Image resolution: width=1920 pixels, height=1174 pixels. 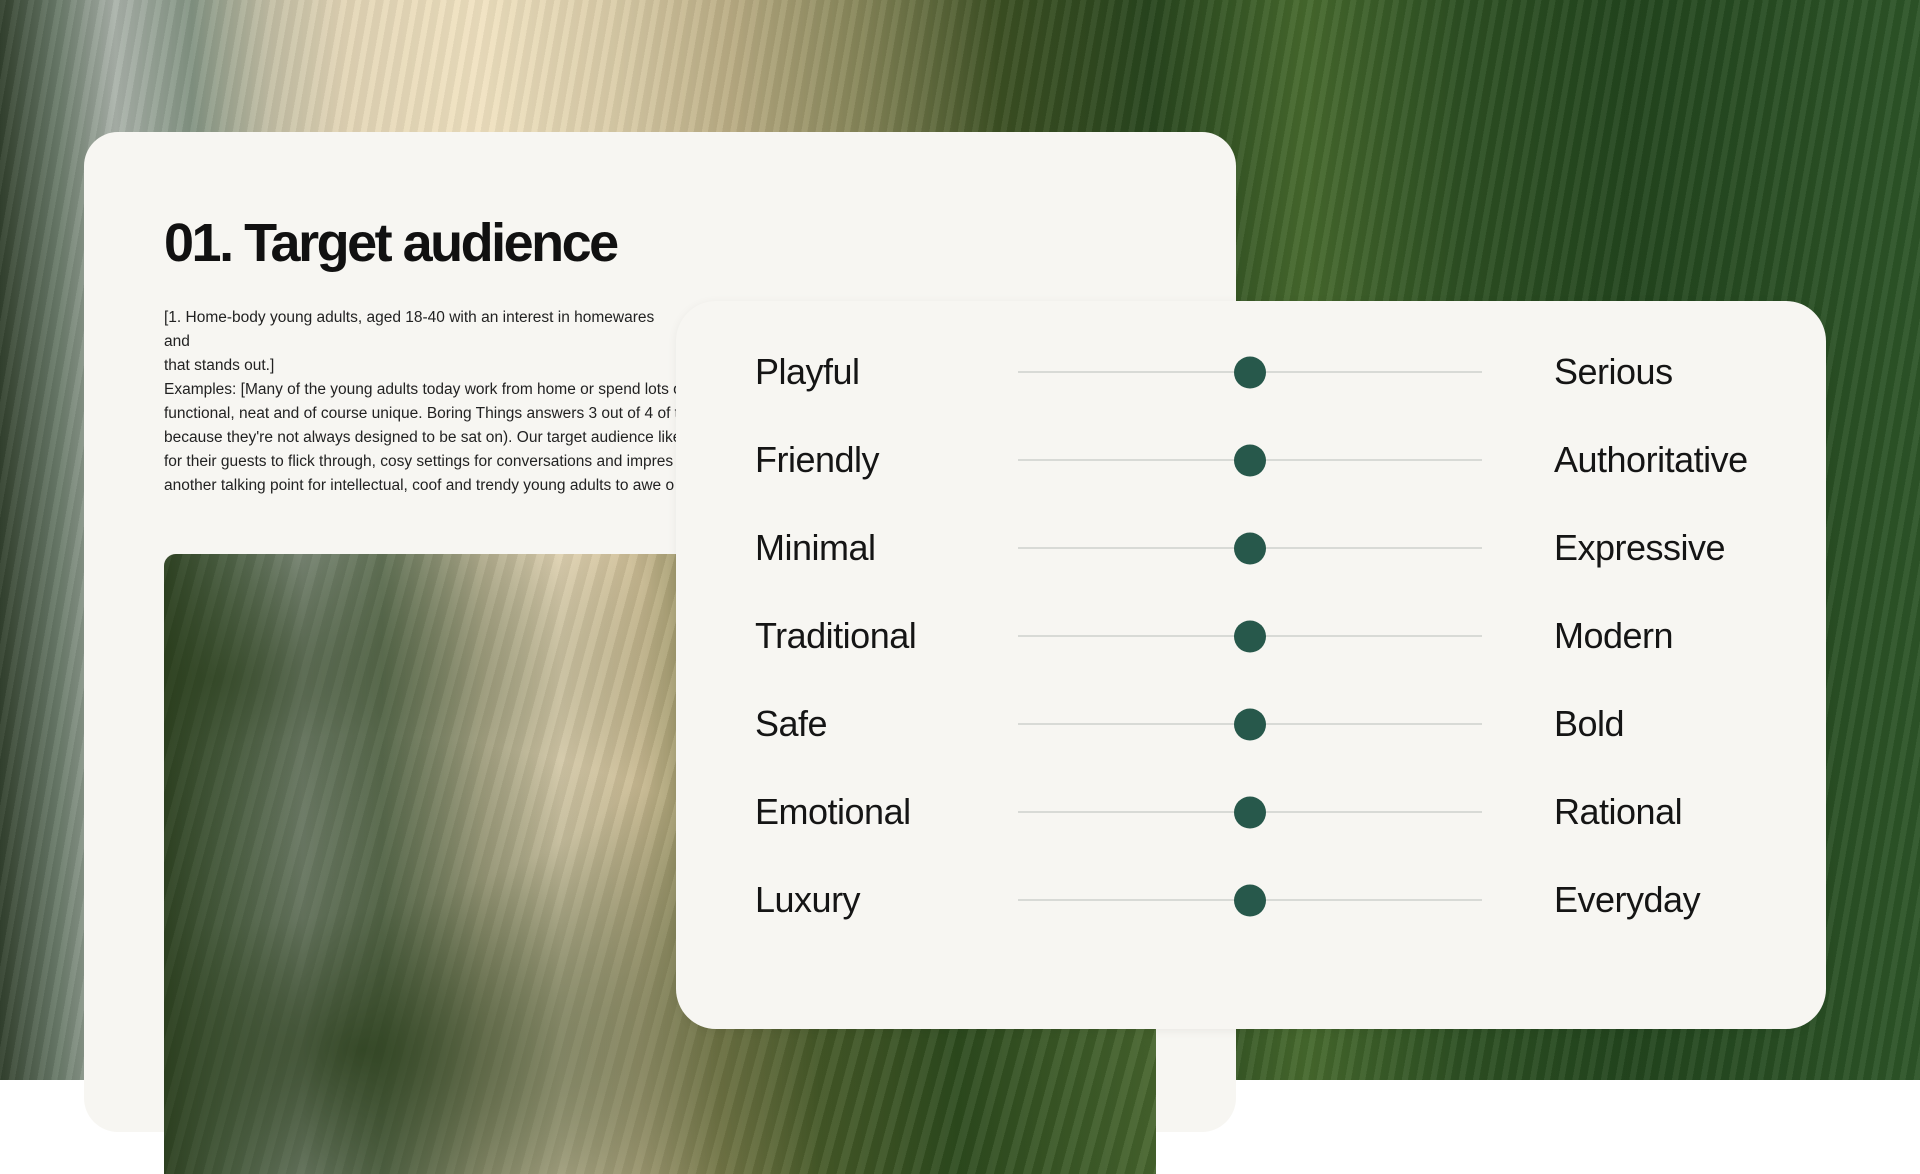 I want to click on scale-right-label: Expressive, so click(x=1640, y=547).